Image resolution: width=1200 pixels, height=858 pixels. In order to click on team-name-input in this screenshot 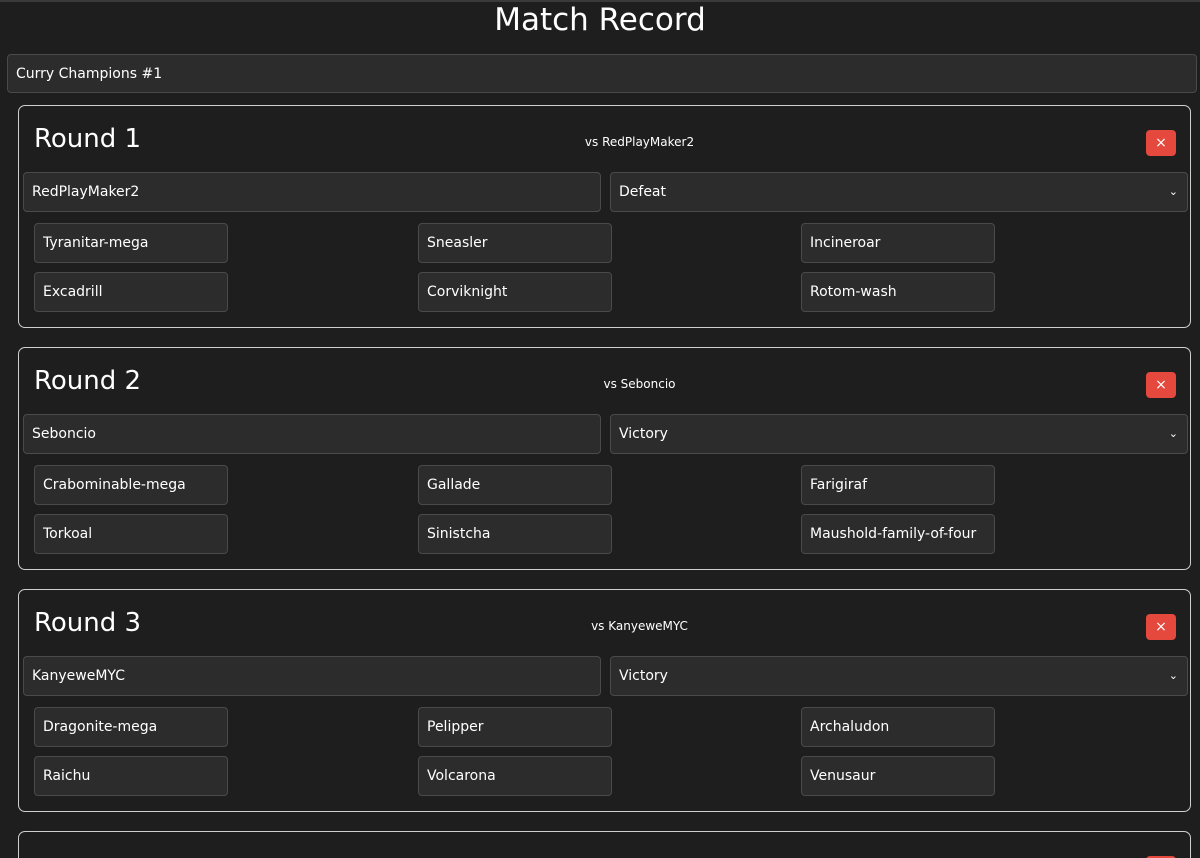, I will do `click(602, 73)`.